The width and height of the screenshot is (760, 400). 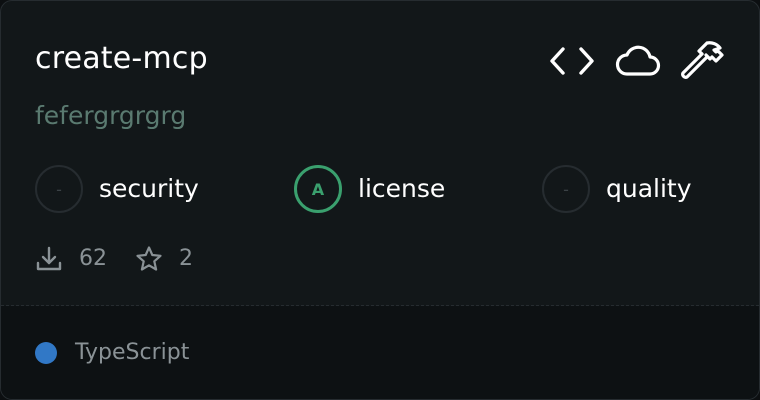 I want to click on downloads-count: 62, so click(x=93, y=258).